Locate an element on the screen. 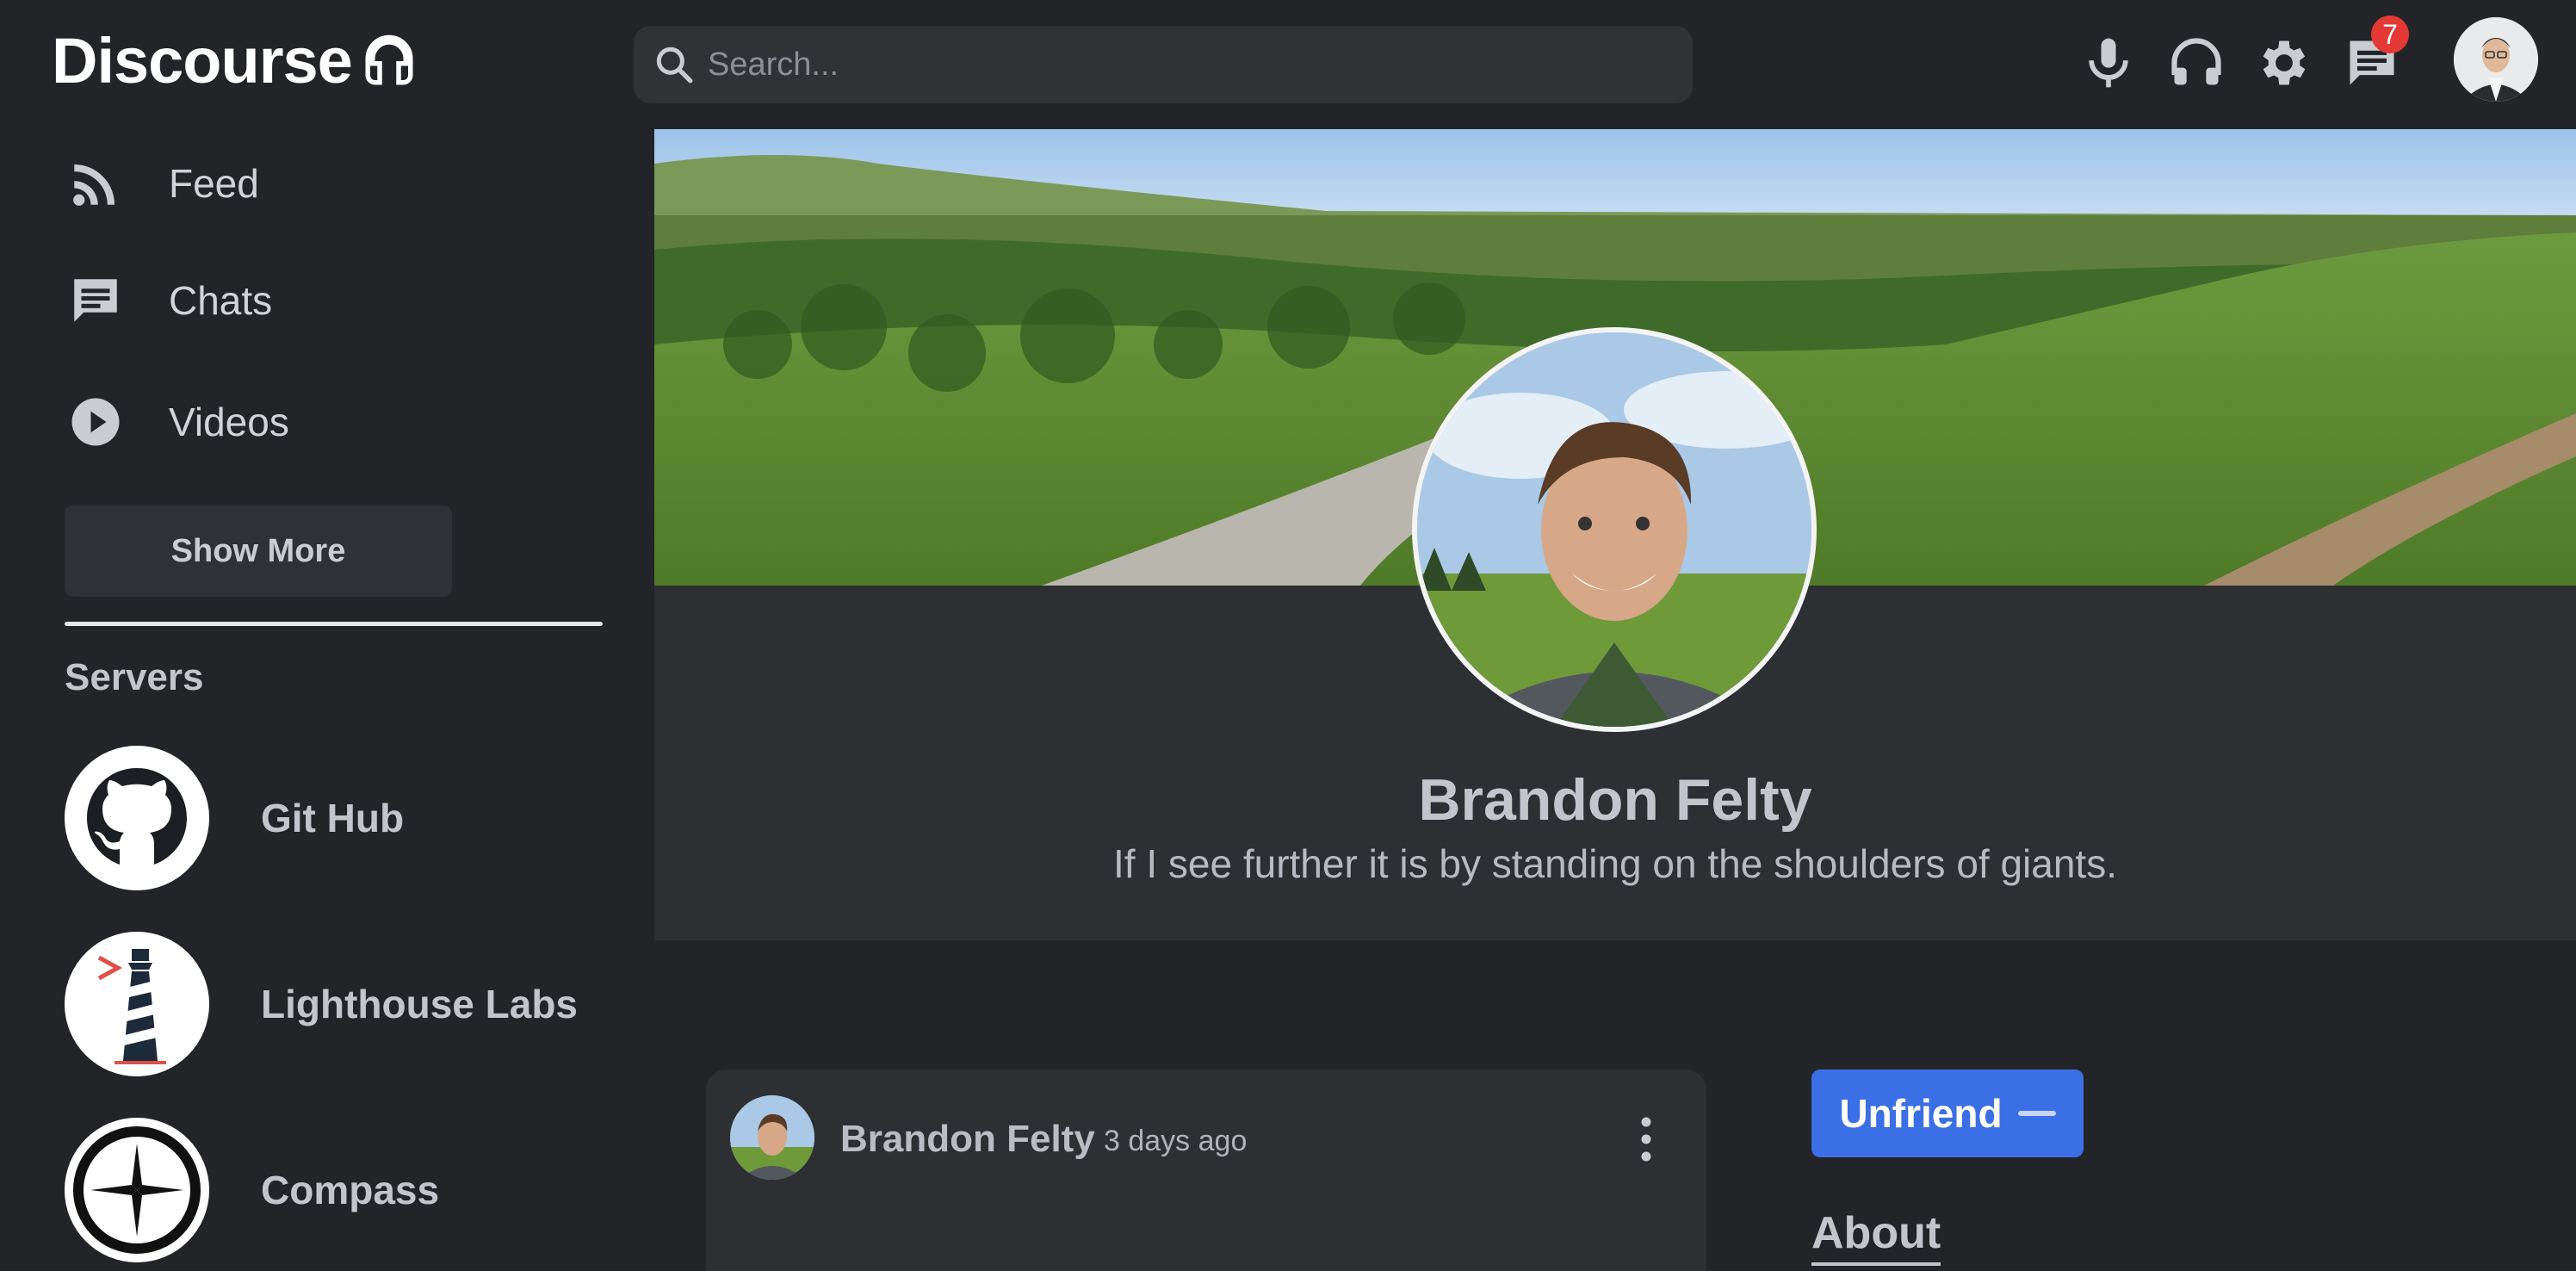  post-timestamp: 3 days ago is located at coordinates (1176, 1141).